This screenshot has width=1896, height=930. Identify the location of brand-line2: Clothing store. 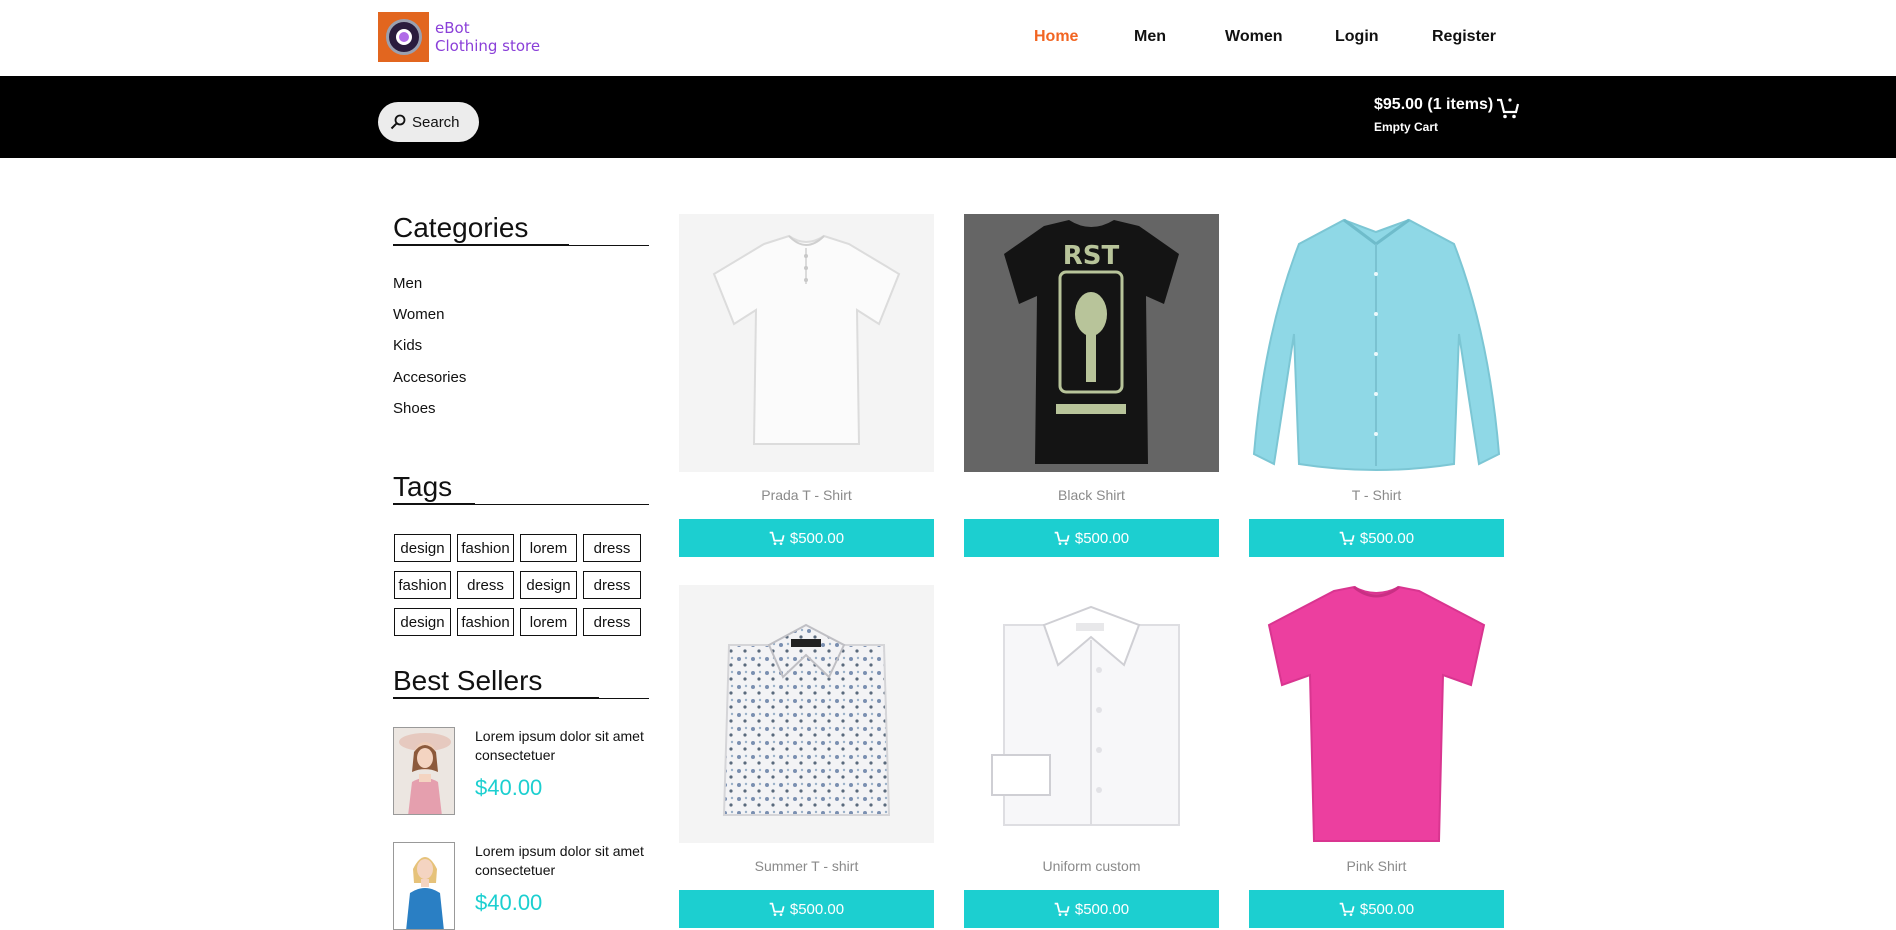
(488, 46).